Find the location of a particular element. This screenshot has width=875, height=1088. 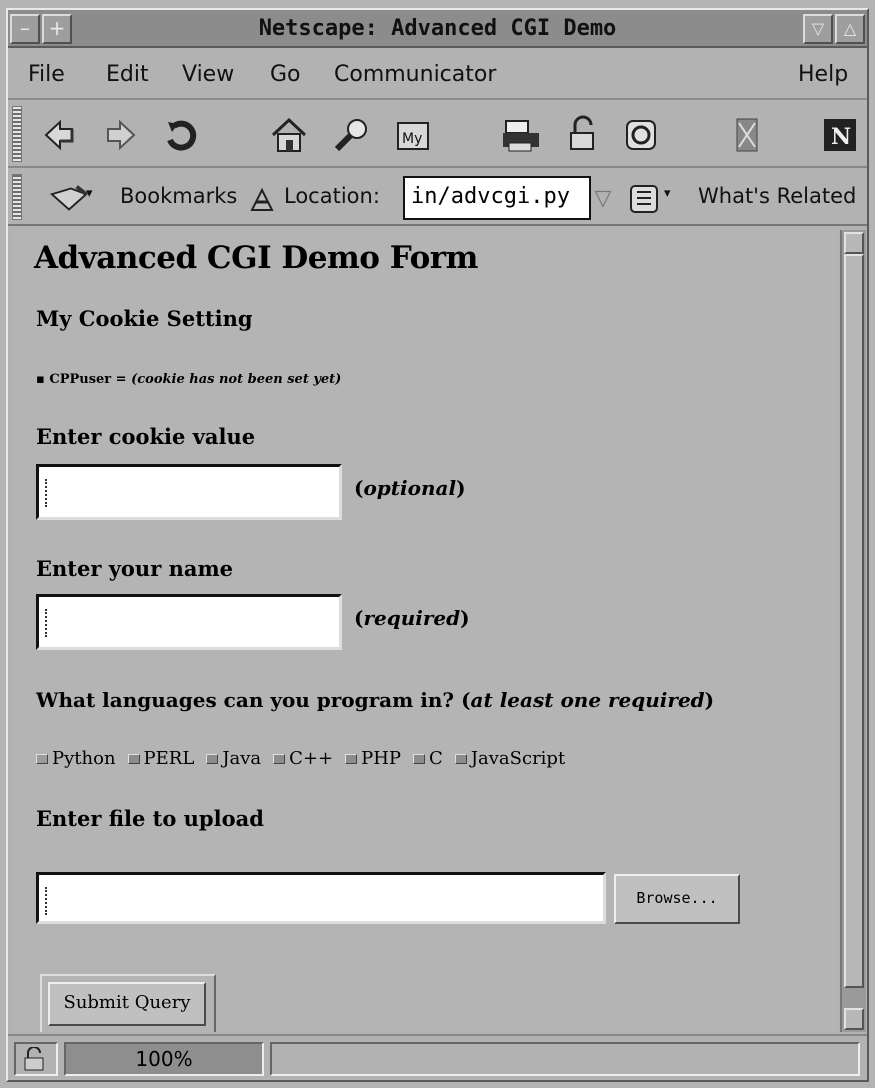

reload-icon is located at coordinates (181, 135).